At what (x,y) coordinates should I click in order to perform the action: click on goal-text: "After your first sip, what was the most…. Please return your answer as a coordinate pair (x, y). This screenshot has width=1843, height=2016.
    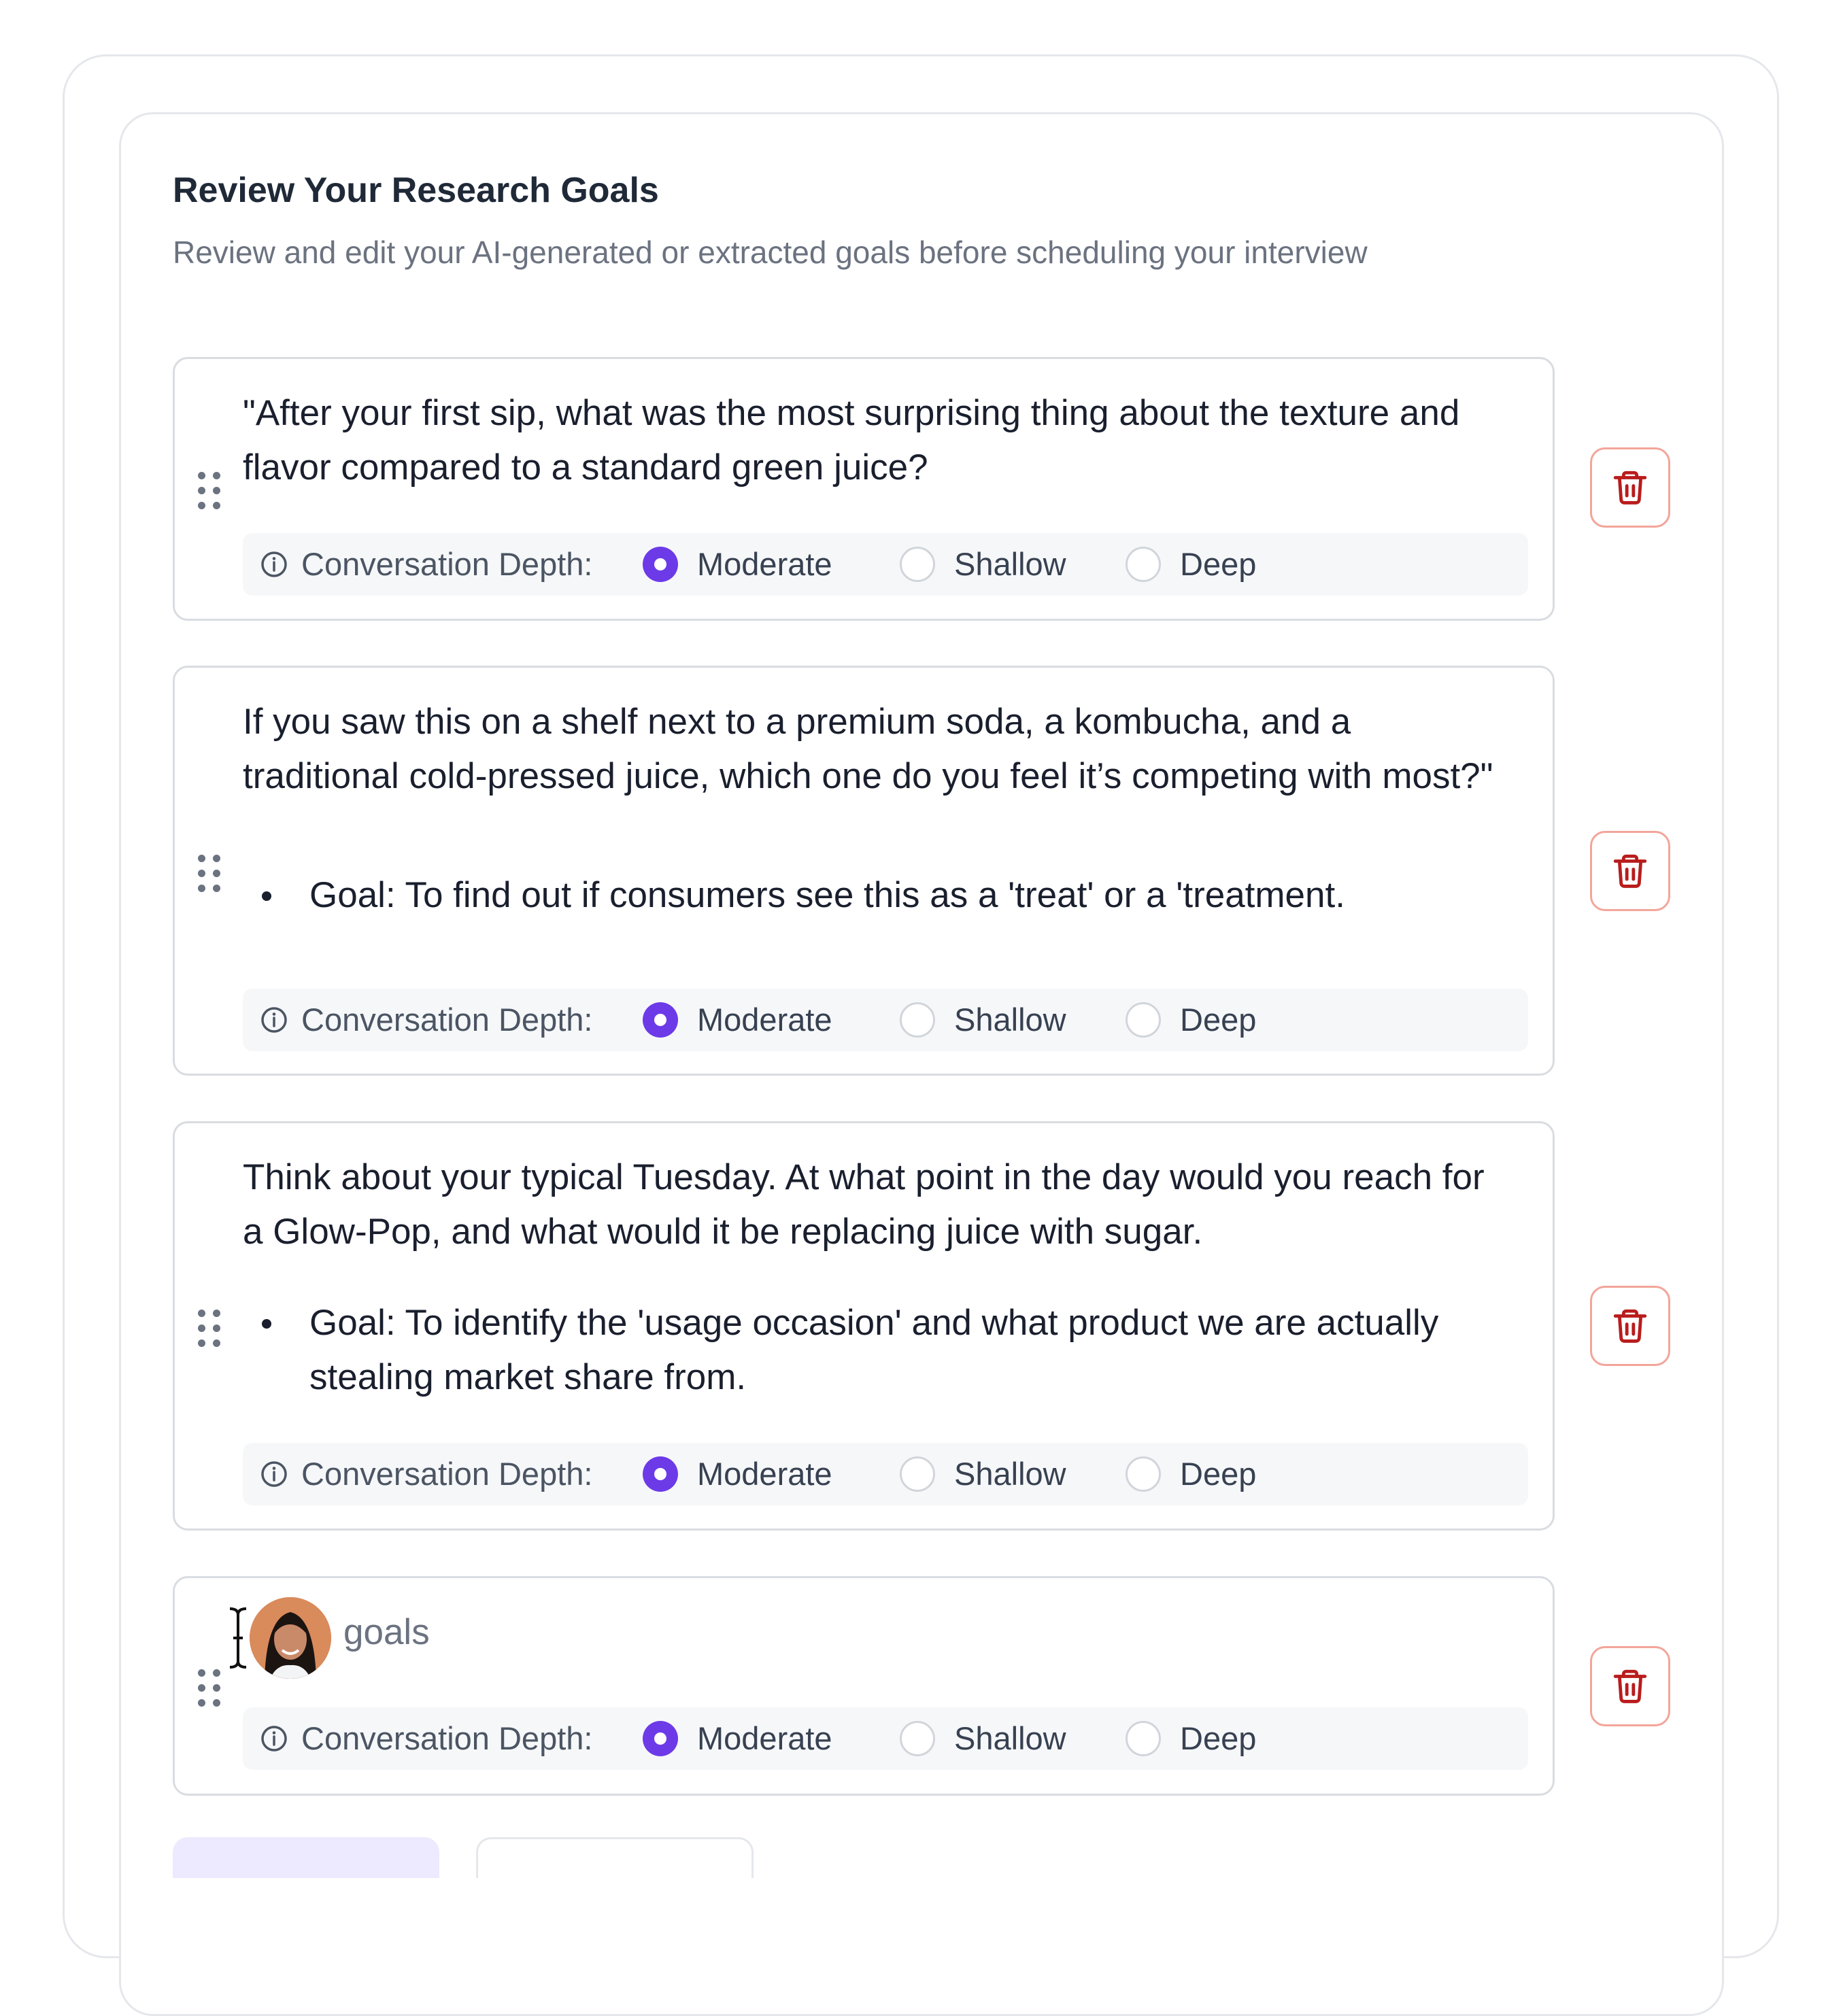
    Looking at the image, I should click on (877, 440).